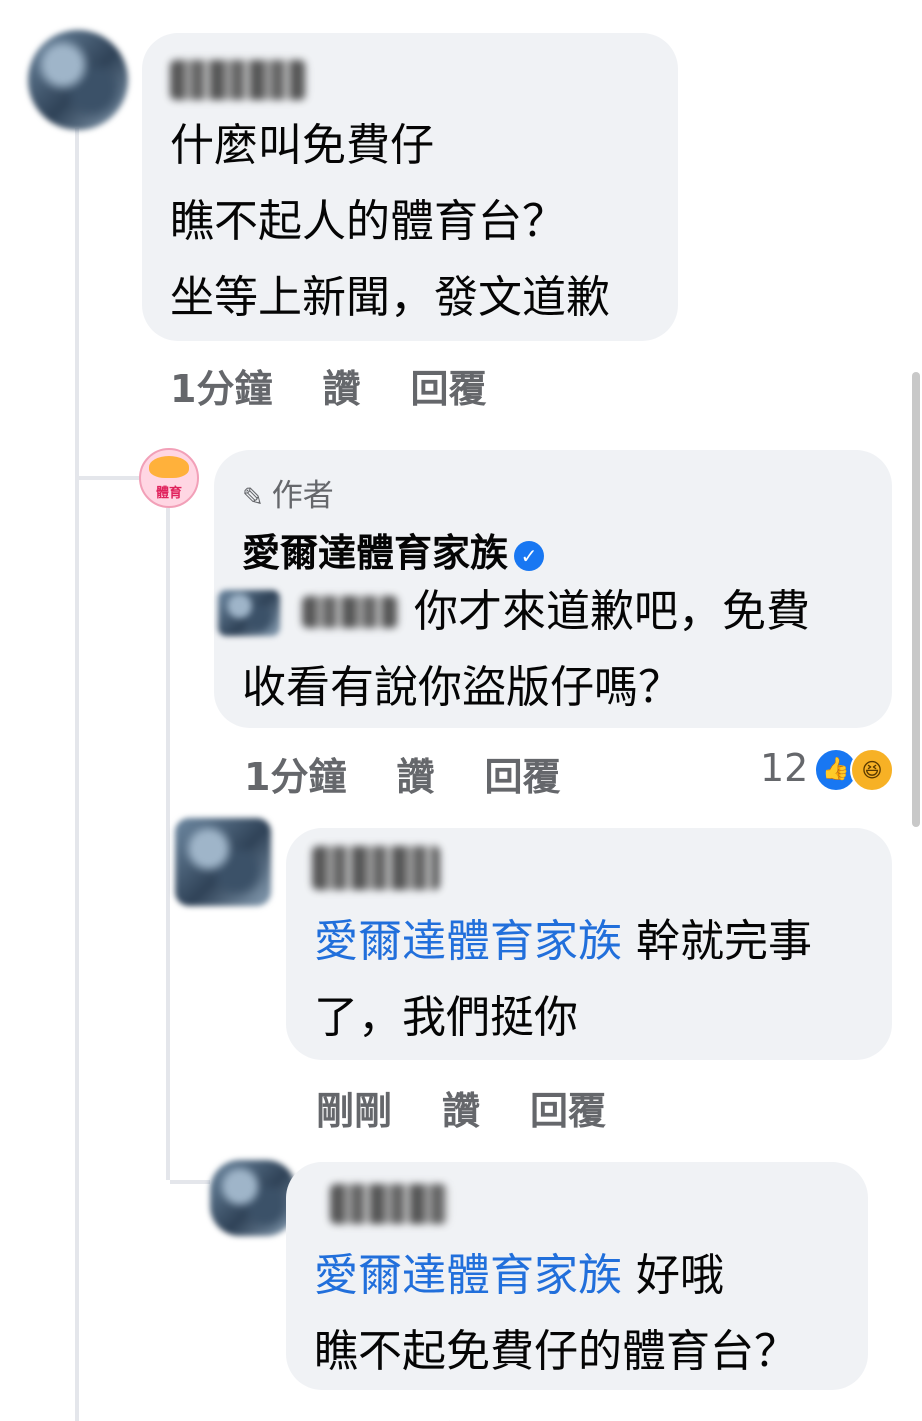  I want to click on author-badge: ✎ 作者, so click(288, 492).